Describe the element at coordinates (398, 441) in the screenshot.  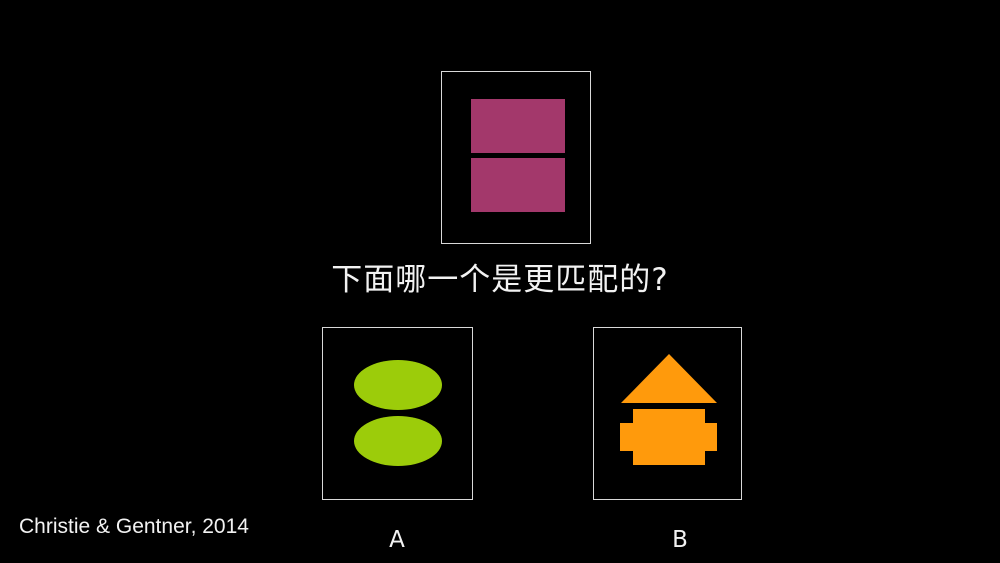
I see `option-a-ellipse-bottom` at that location.